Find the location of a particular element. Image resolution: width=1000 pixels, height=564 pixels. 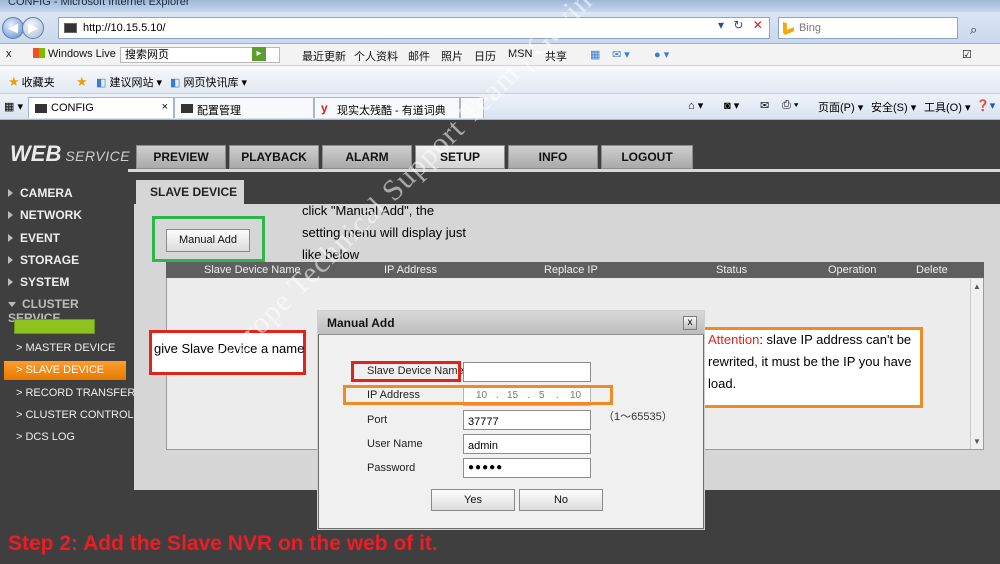

home-icon: ⌂ ▾ is located at coordinates (695, 105).